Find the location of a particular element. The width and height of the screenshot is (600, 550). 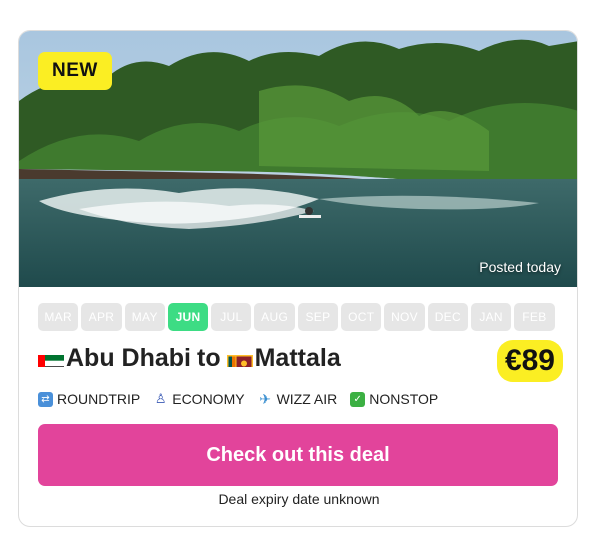

route-destination: Mattala is located at coordinates (297, 358).